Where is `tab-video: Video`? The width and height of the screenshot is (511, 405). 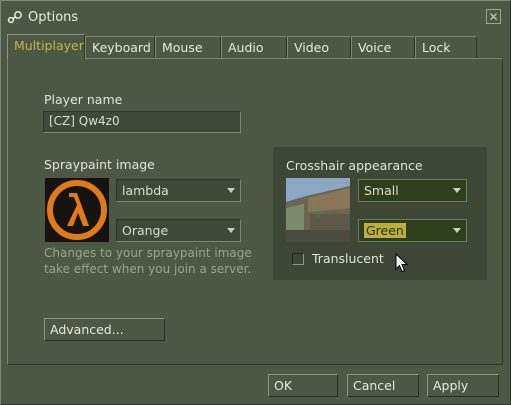
tab-video: Video is located at coordinates (319, 47).